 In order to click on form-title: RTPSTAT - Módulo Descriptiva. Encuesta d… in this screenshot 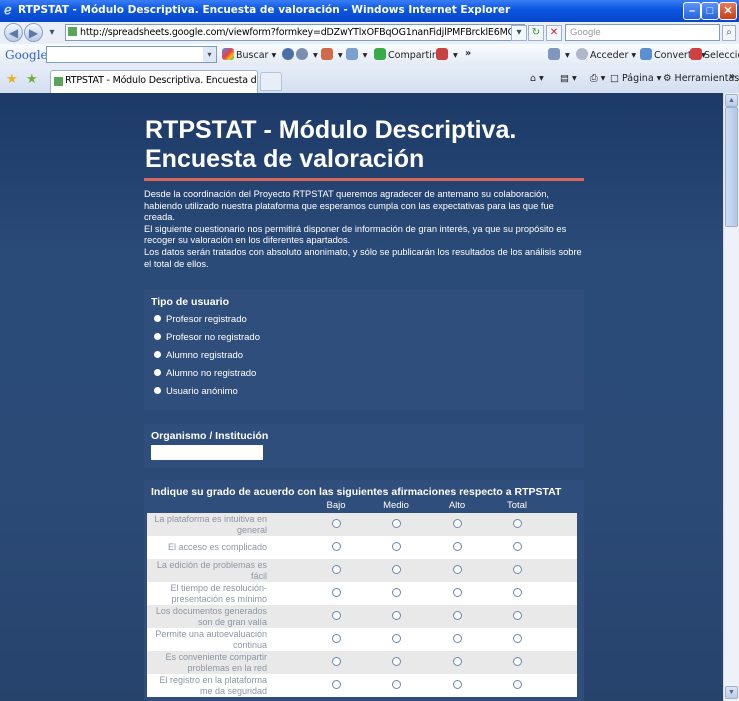, I will do `click(331, 144)`.